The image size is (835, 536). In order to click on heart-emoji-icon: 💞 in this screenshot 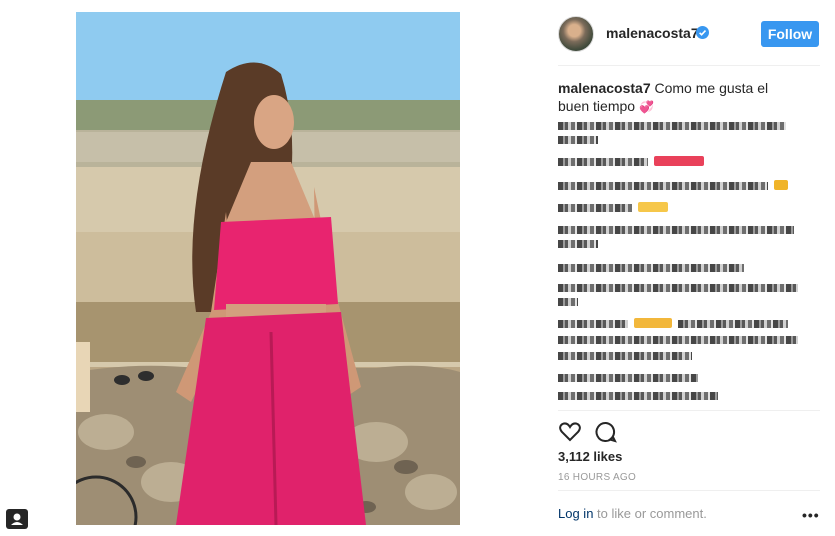, I will do `click(646, 107)`.